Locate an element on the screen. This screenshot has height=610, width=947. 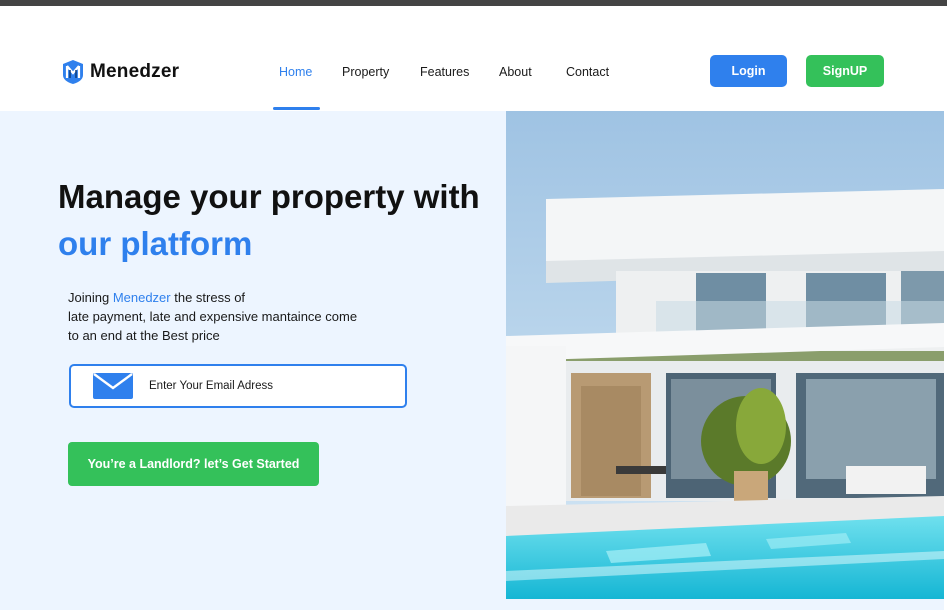
desc-brand: Menedzer is located at coordinates (141, 297).